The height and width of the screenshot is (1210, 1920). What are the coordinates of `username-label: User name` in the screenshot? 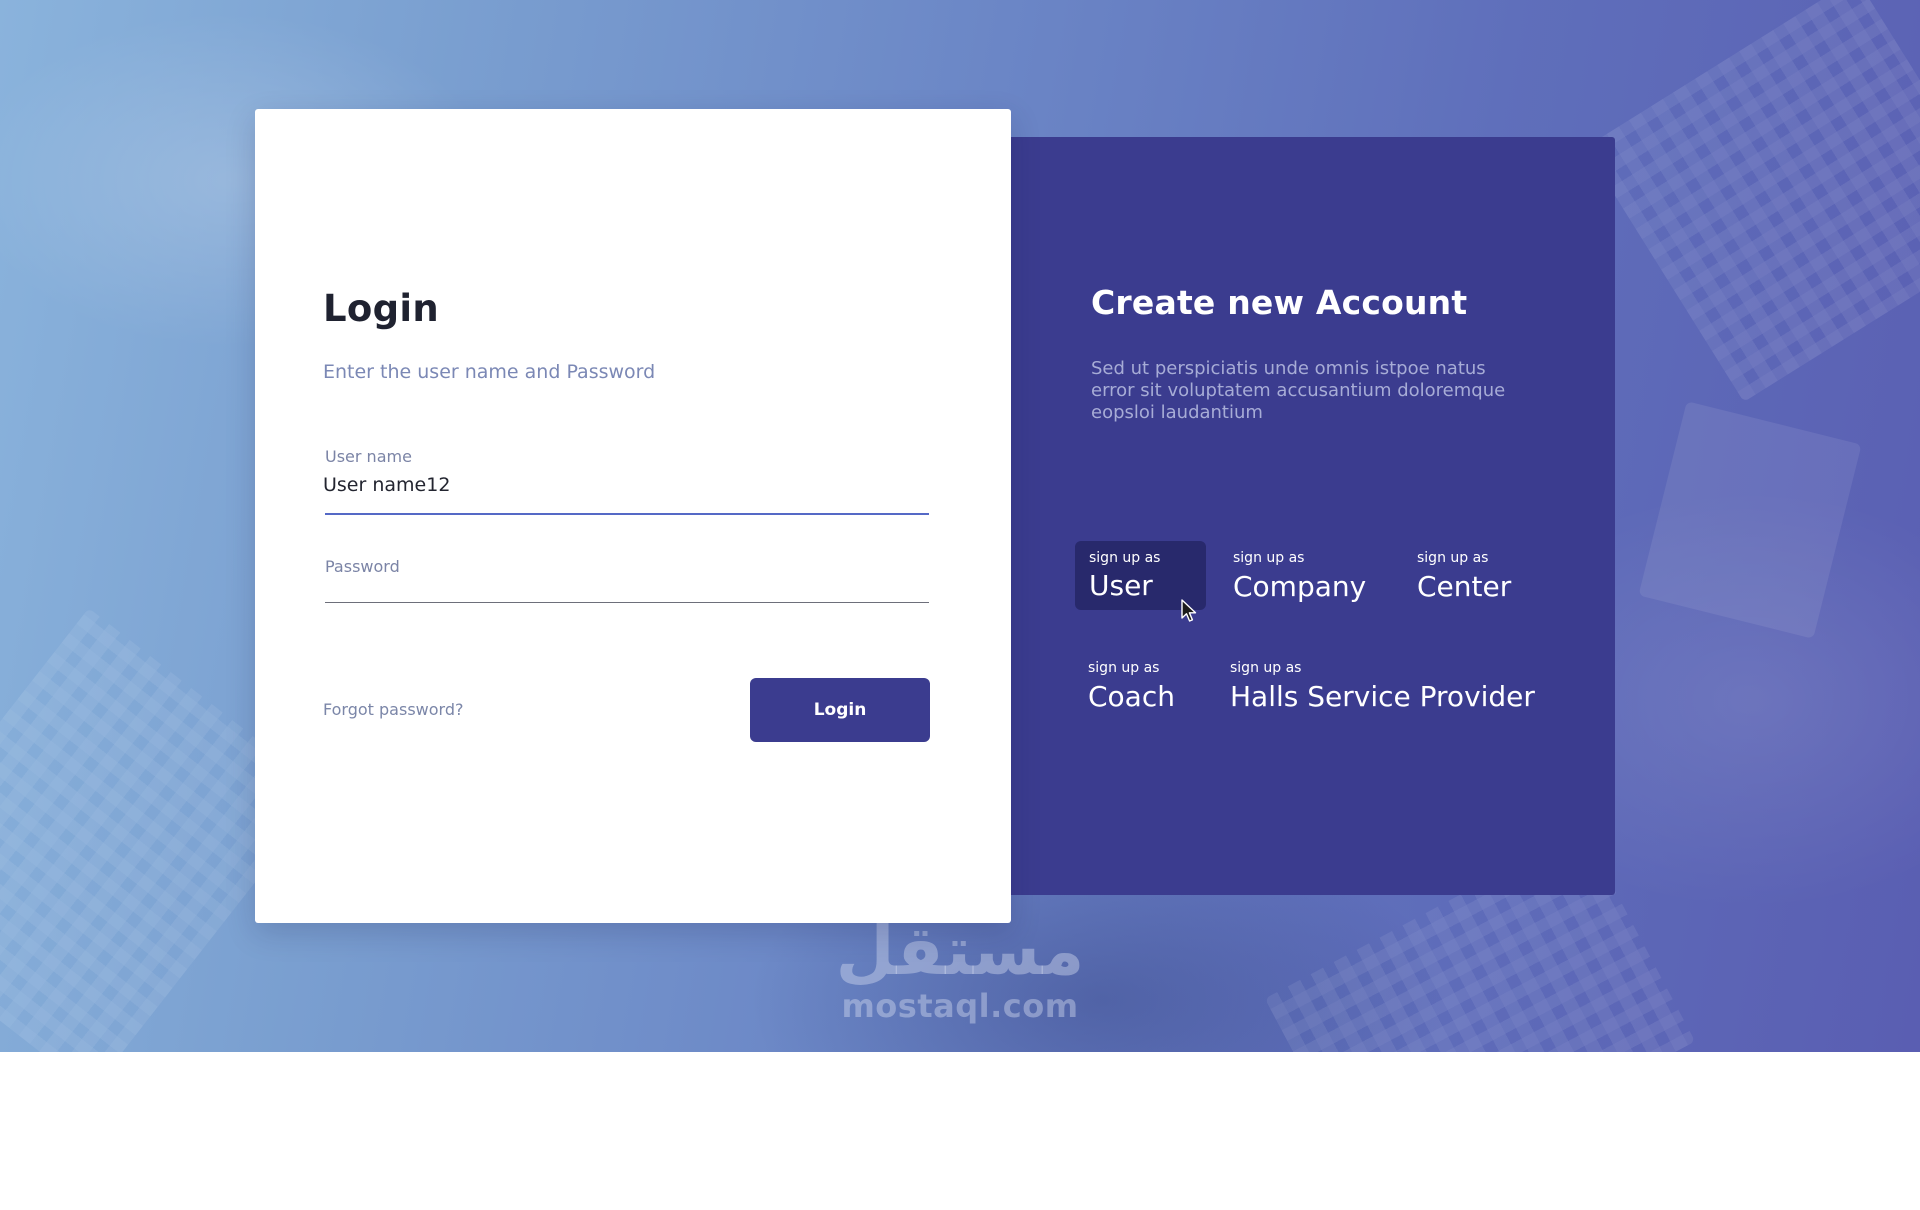 It's located at (368, 456).